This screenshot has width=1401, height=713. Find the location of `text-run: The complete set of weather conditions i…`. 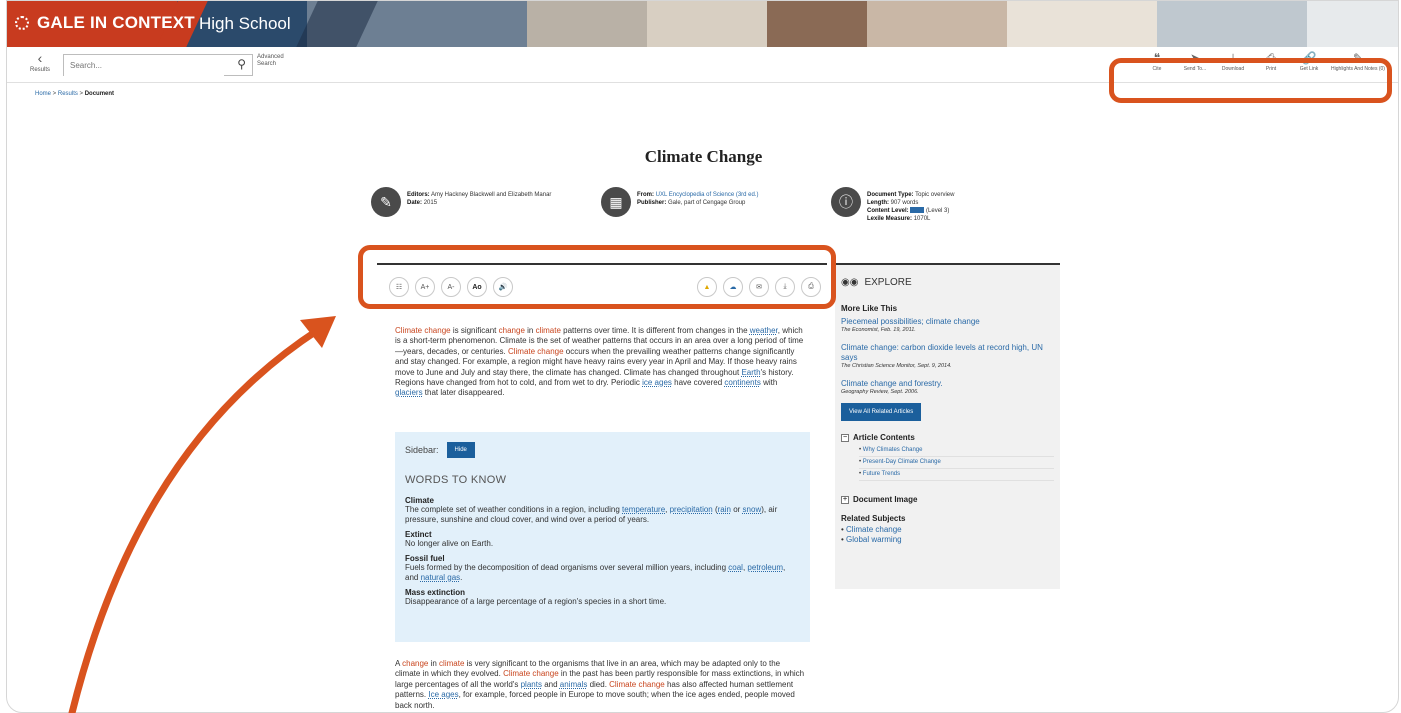

text-run: The complete set of weather conditions i… is located at coordinates (514, 509).